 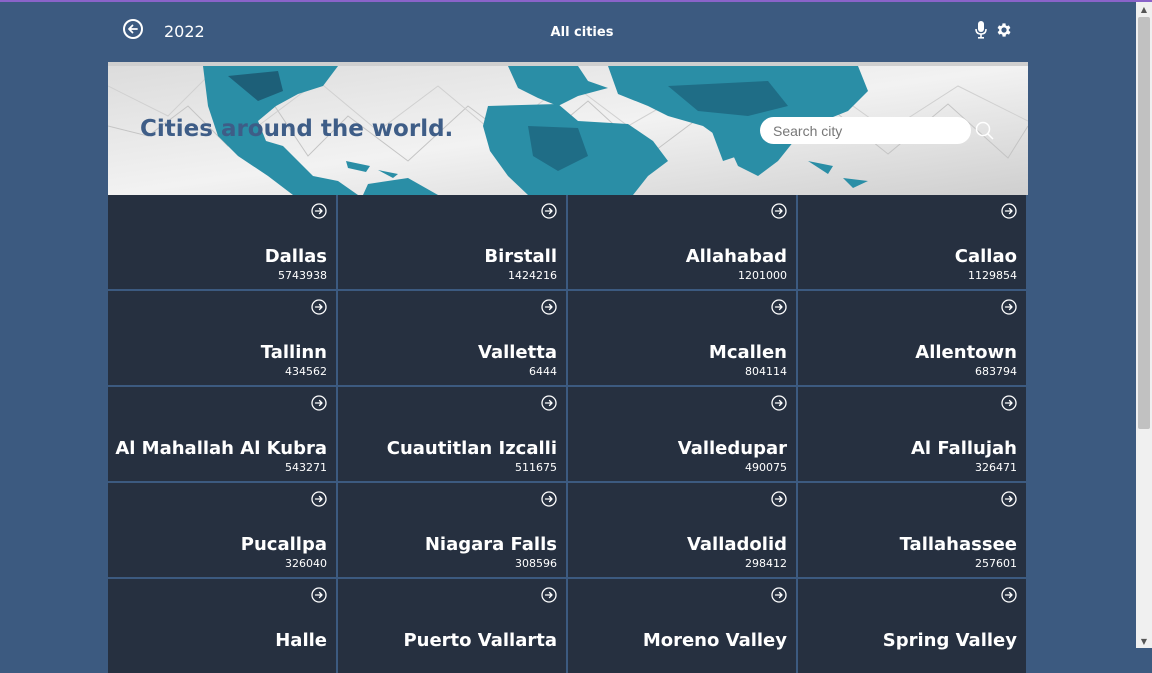 I want to click on city-card: Dallas 5743938, so click(x=222, y=242).